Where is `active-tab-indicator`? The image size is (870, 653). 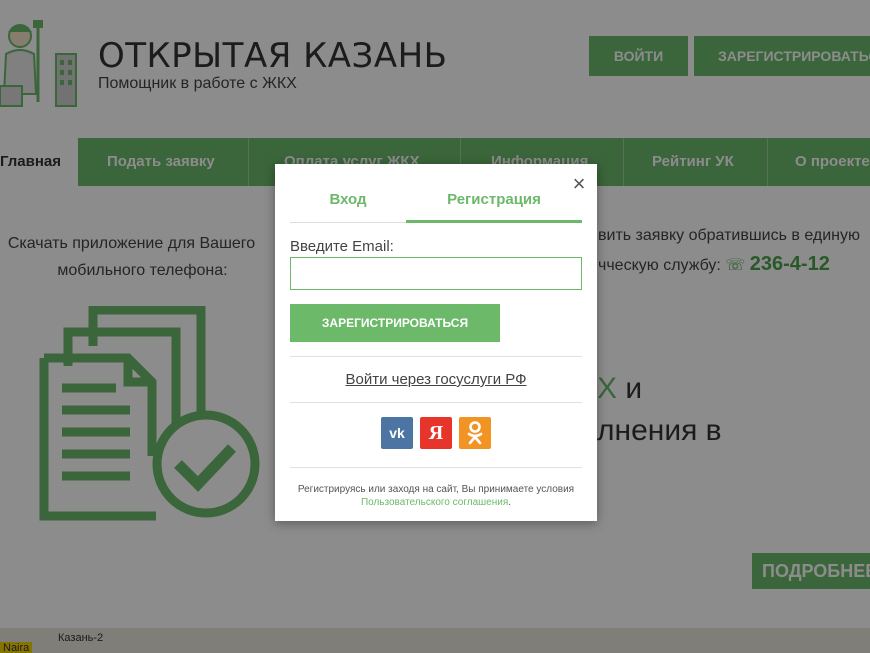
active-tab-indicator is located at coordinates (494, 221).